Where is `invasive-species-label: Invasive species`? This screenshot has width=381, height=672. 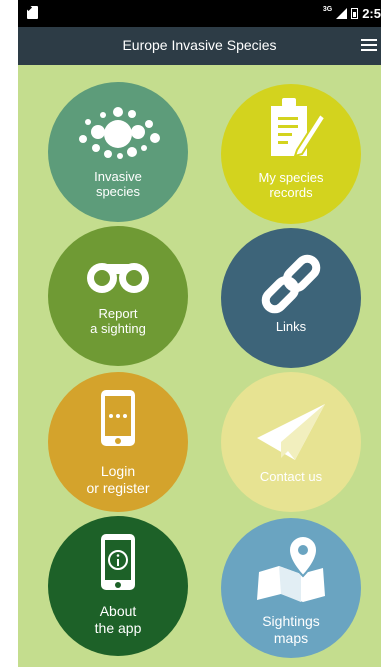
invasive-species-label: Invasive species is located at coordinates (118, 184).